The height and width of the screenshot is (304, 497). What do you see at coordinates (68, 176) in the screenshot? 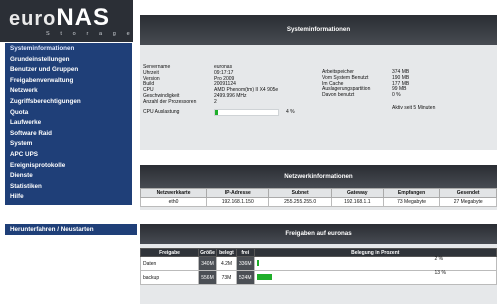
I see `sidebar-item-dienste: Dienste` at bounding box center [68, 176].